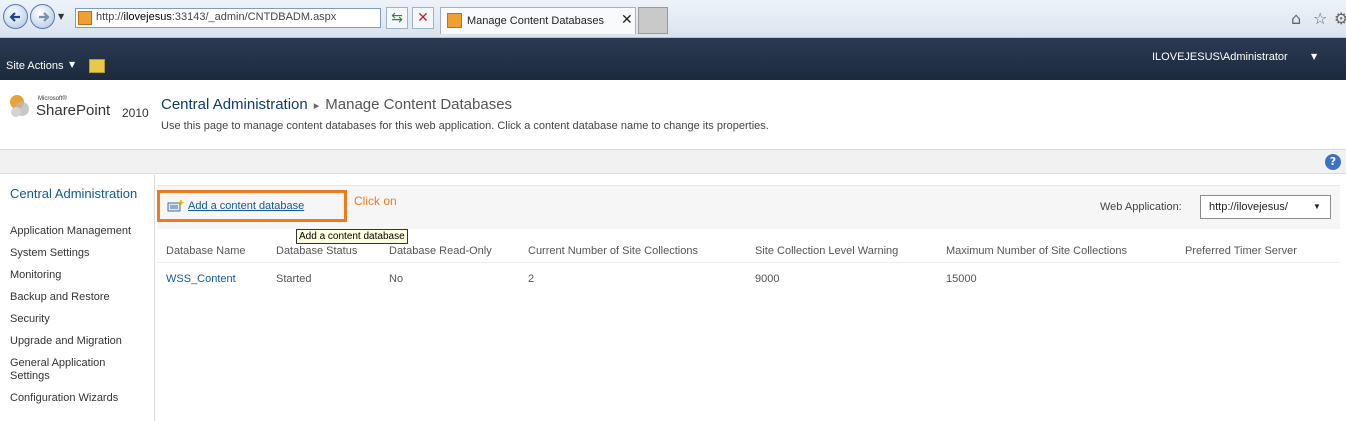  Describe the element at coordinates (1241, 251) in the screenshot. I see `column-header-preferred-timer-server: Preferred Timer Server` at that location.